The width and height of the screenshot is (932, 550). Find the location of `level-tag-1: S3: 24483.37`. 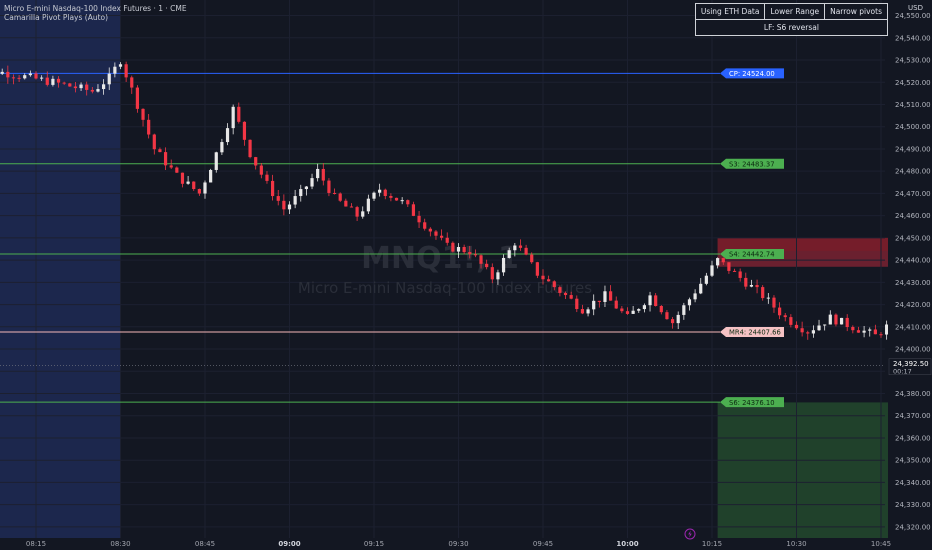

level-tag-1: S3: 24483.37 is located at coordinates (752, 163).